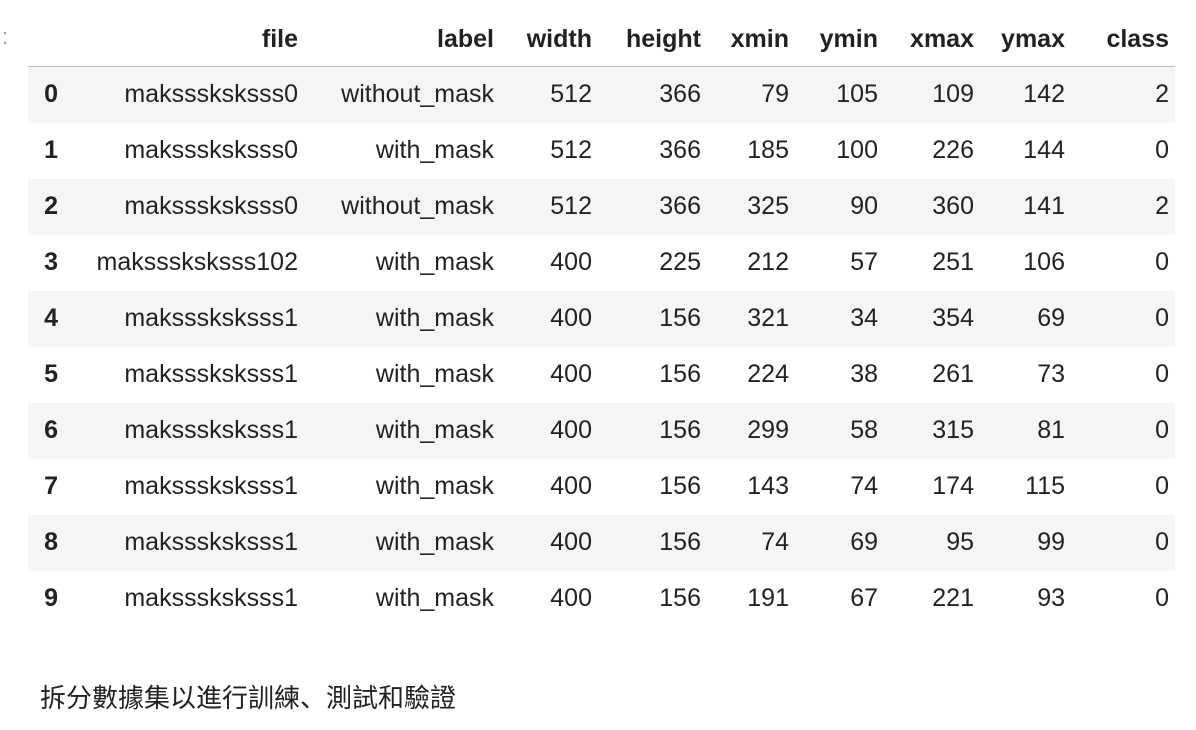  What do you see at coordinates (953, 430) in the screenshot?
I see `table-cell-xmax: 315` at bounding box center [953, 430].